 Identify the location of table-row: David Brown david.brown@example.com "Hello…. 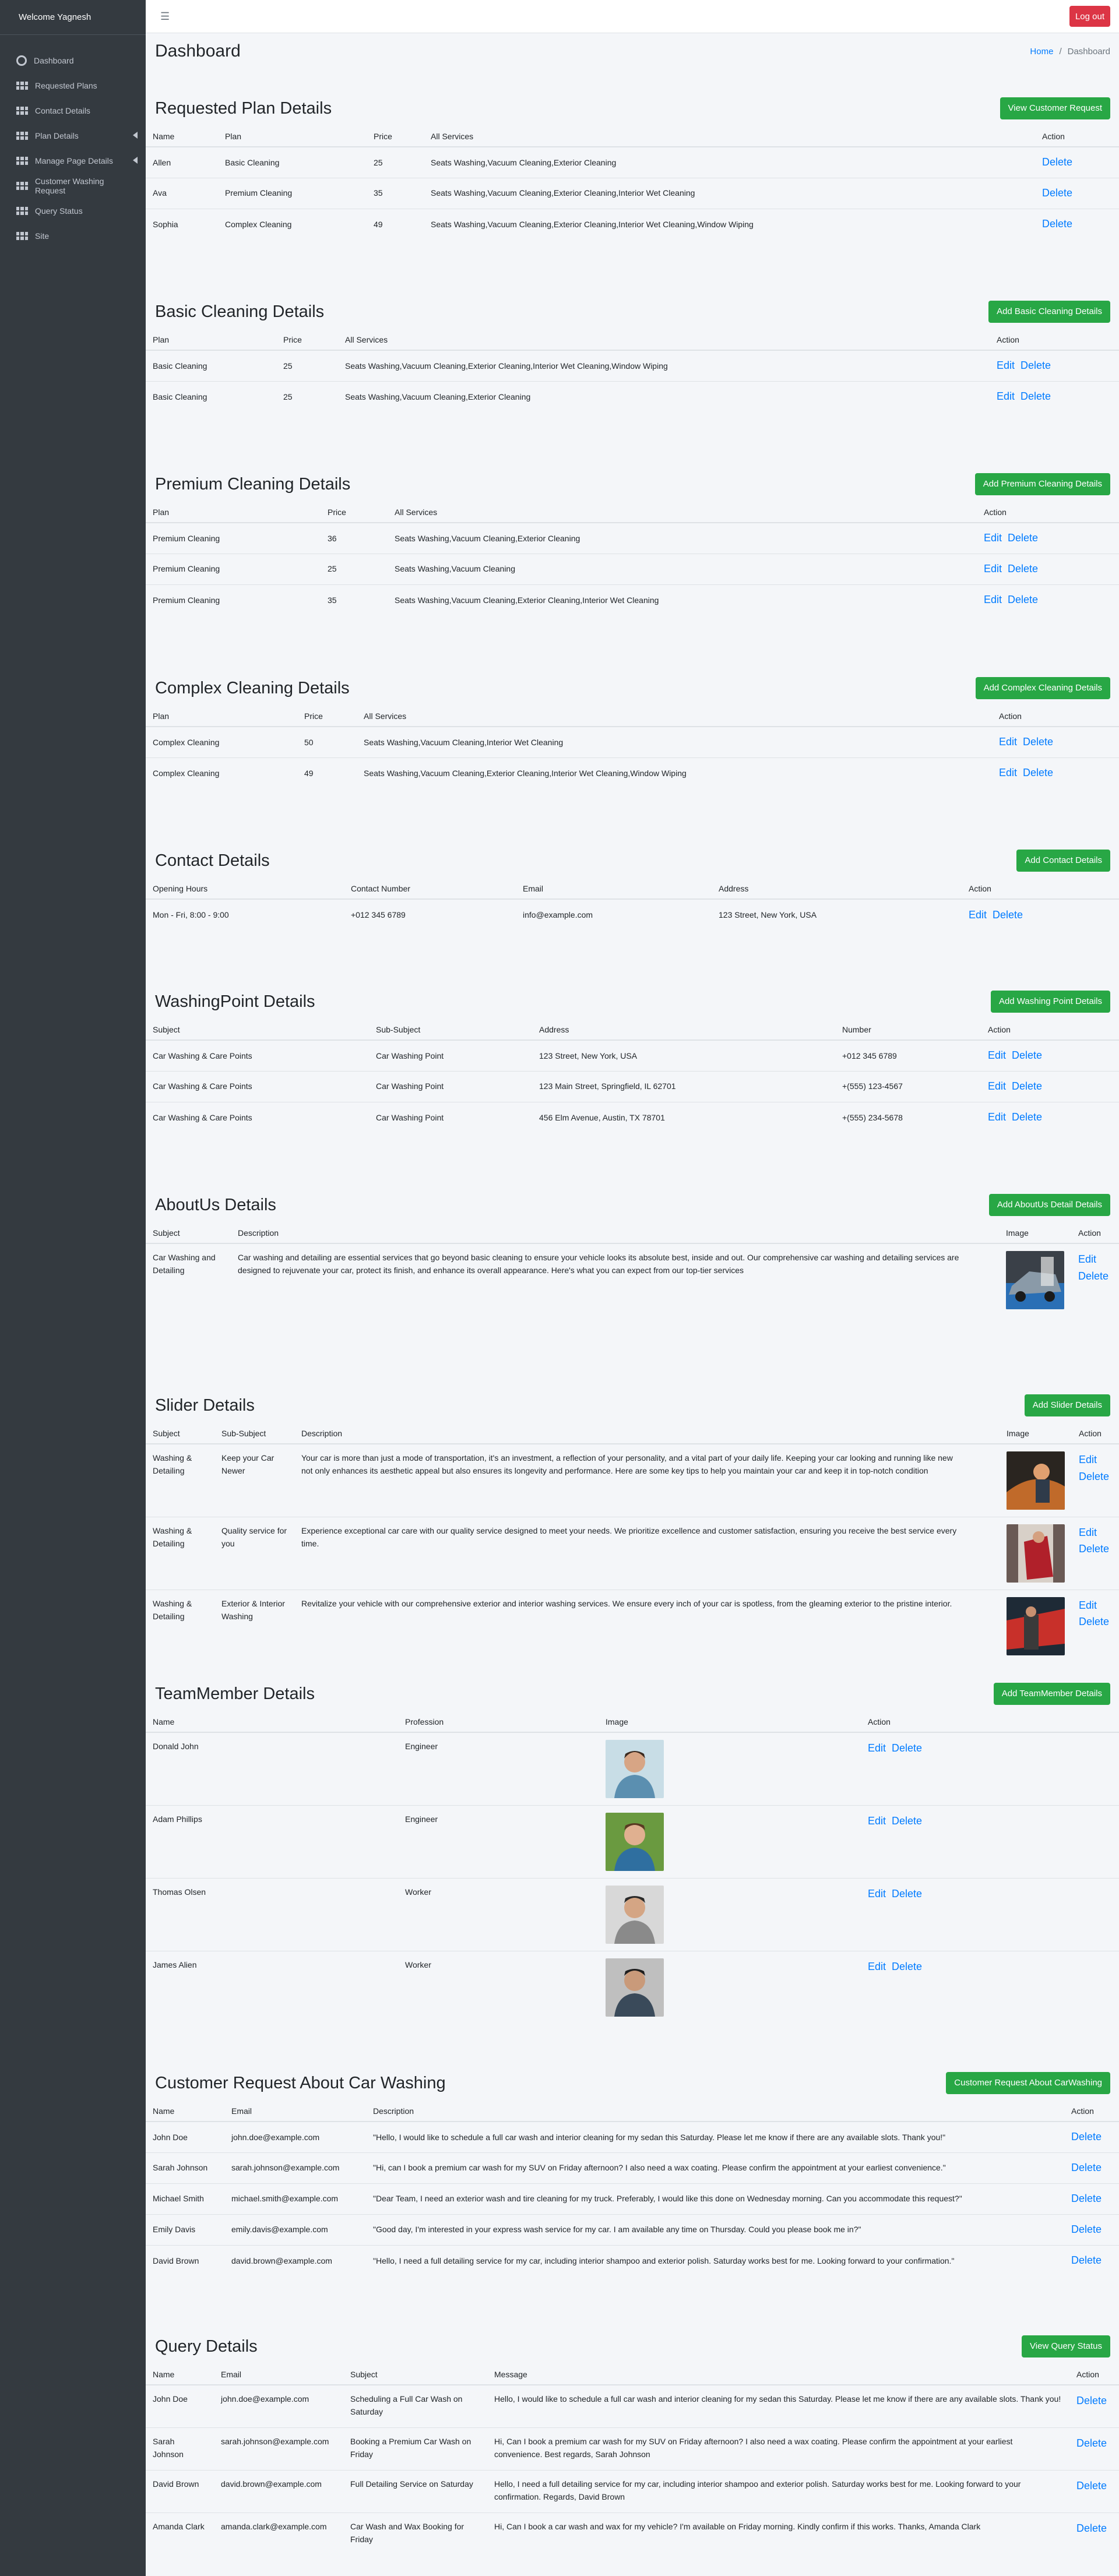
(632, 2260).